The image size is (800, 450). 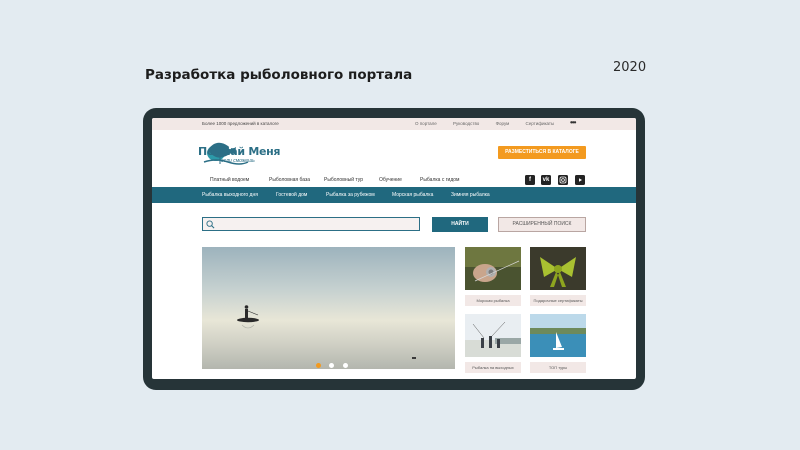 What do you see at coordinates (493, 300) in the screenshot?
I see `card-label: Морская рыбалка` at bounding box center [493, 300].